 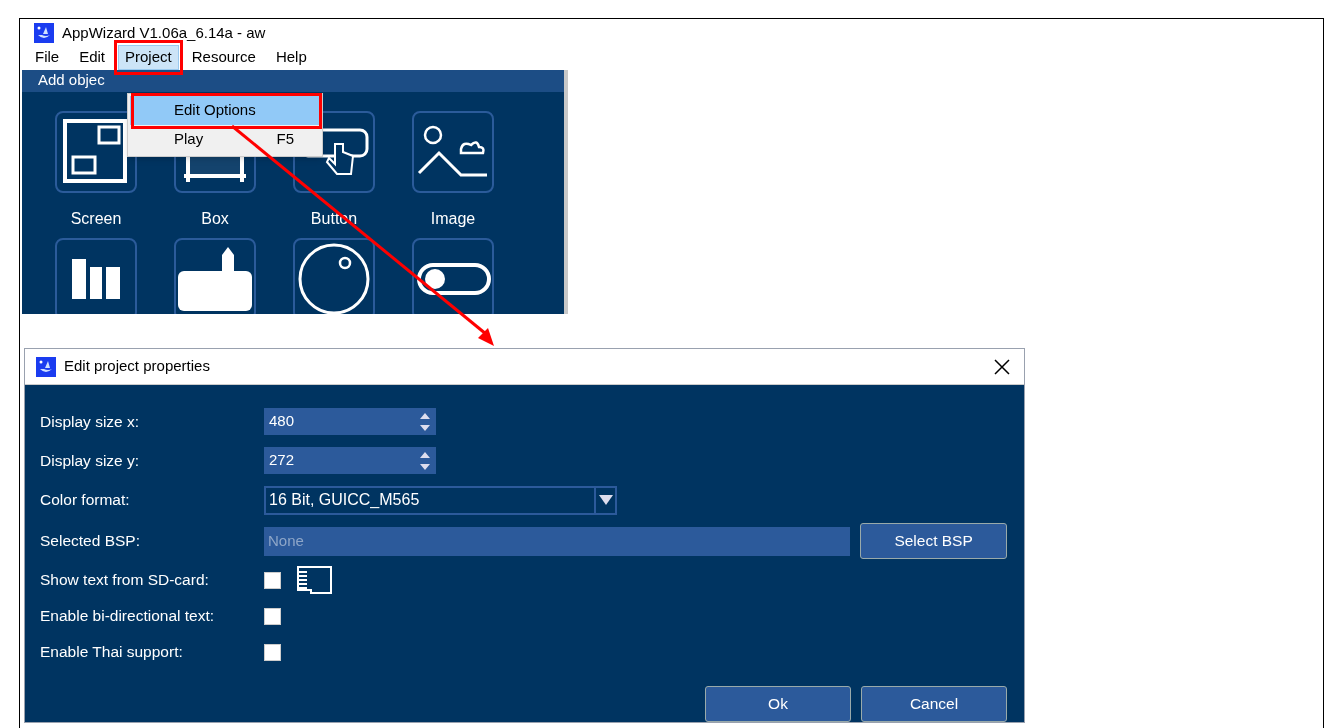 I want to click on field-label: Enable Thai support:, so click(x=112, y=652).